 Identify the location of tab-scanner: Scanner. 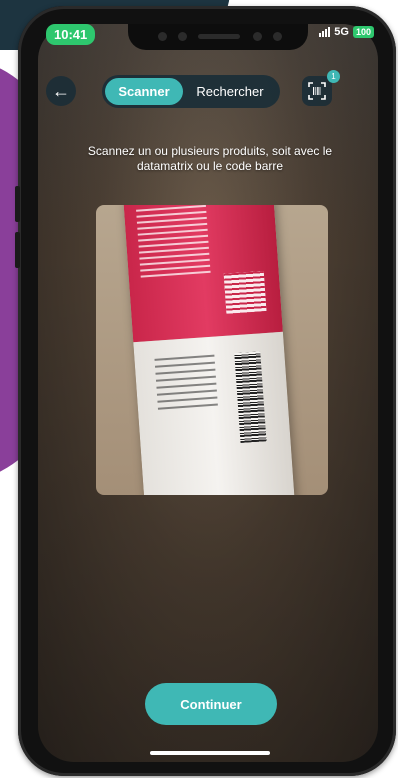
(144, 91).